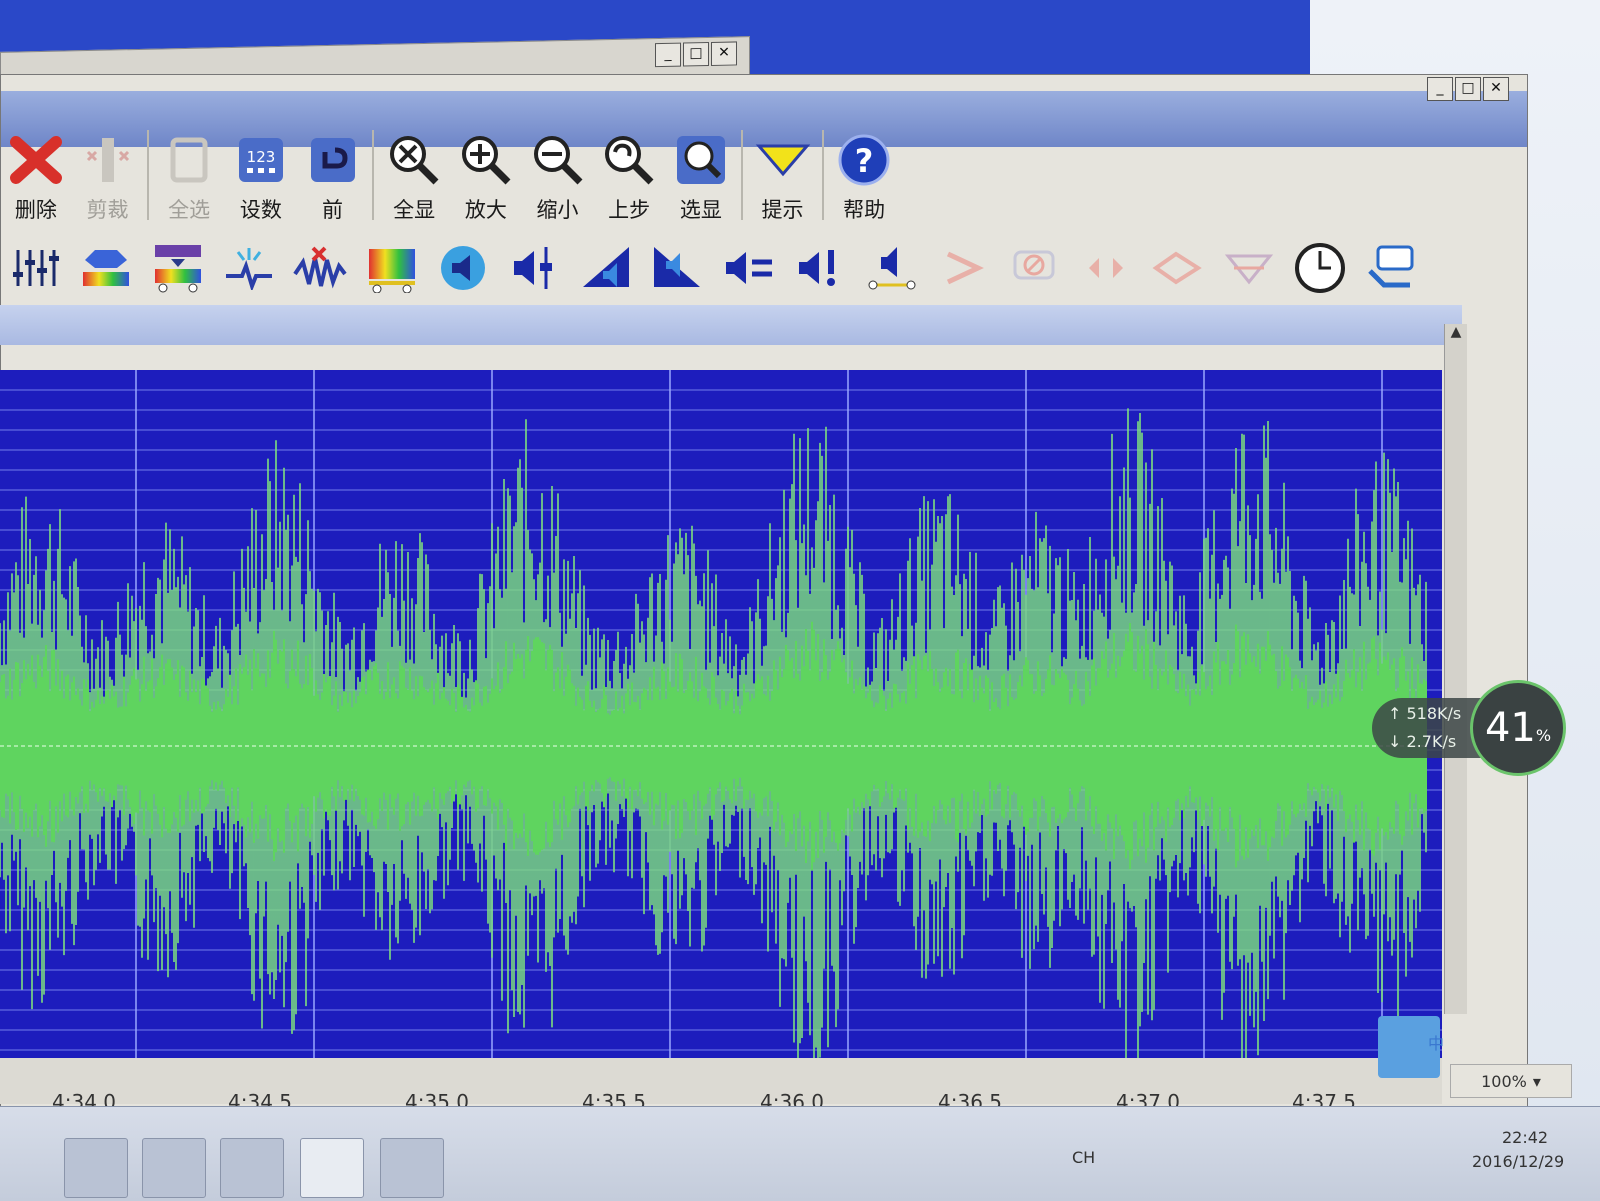 Image resolution: width=1600 pixels, height=1201 pixels. I want to click on number-123-icon: 123, so click(260, 160).